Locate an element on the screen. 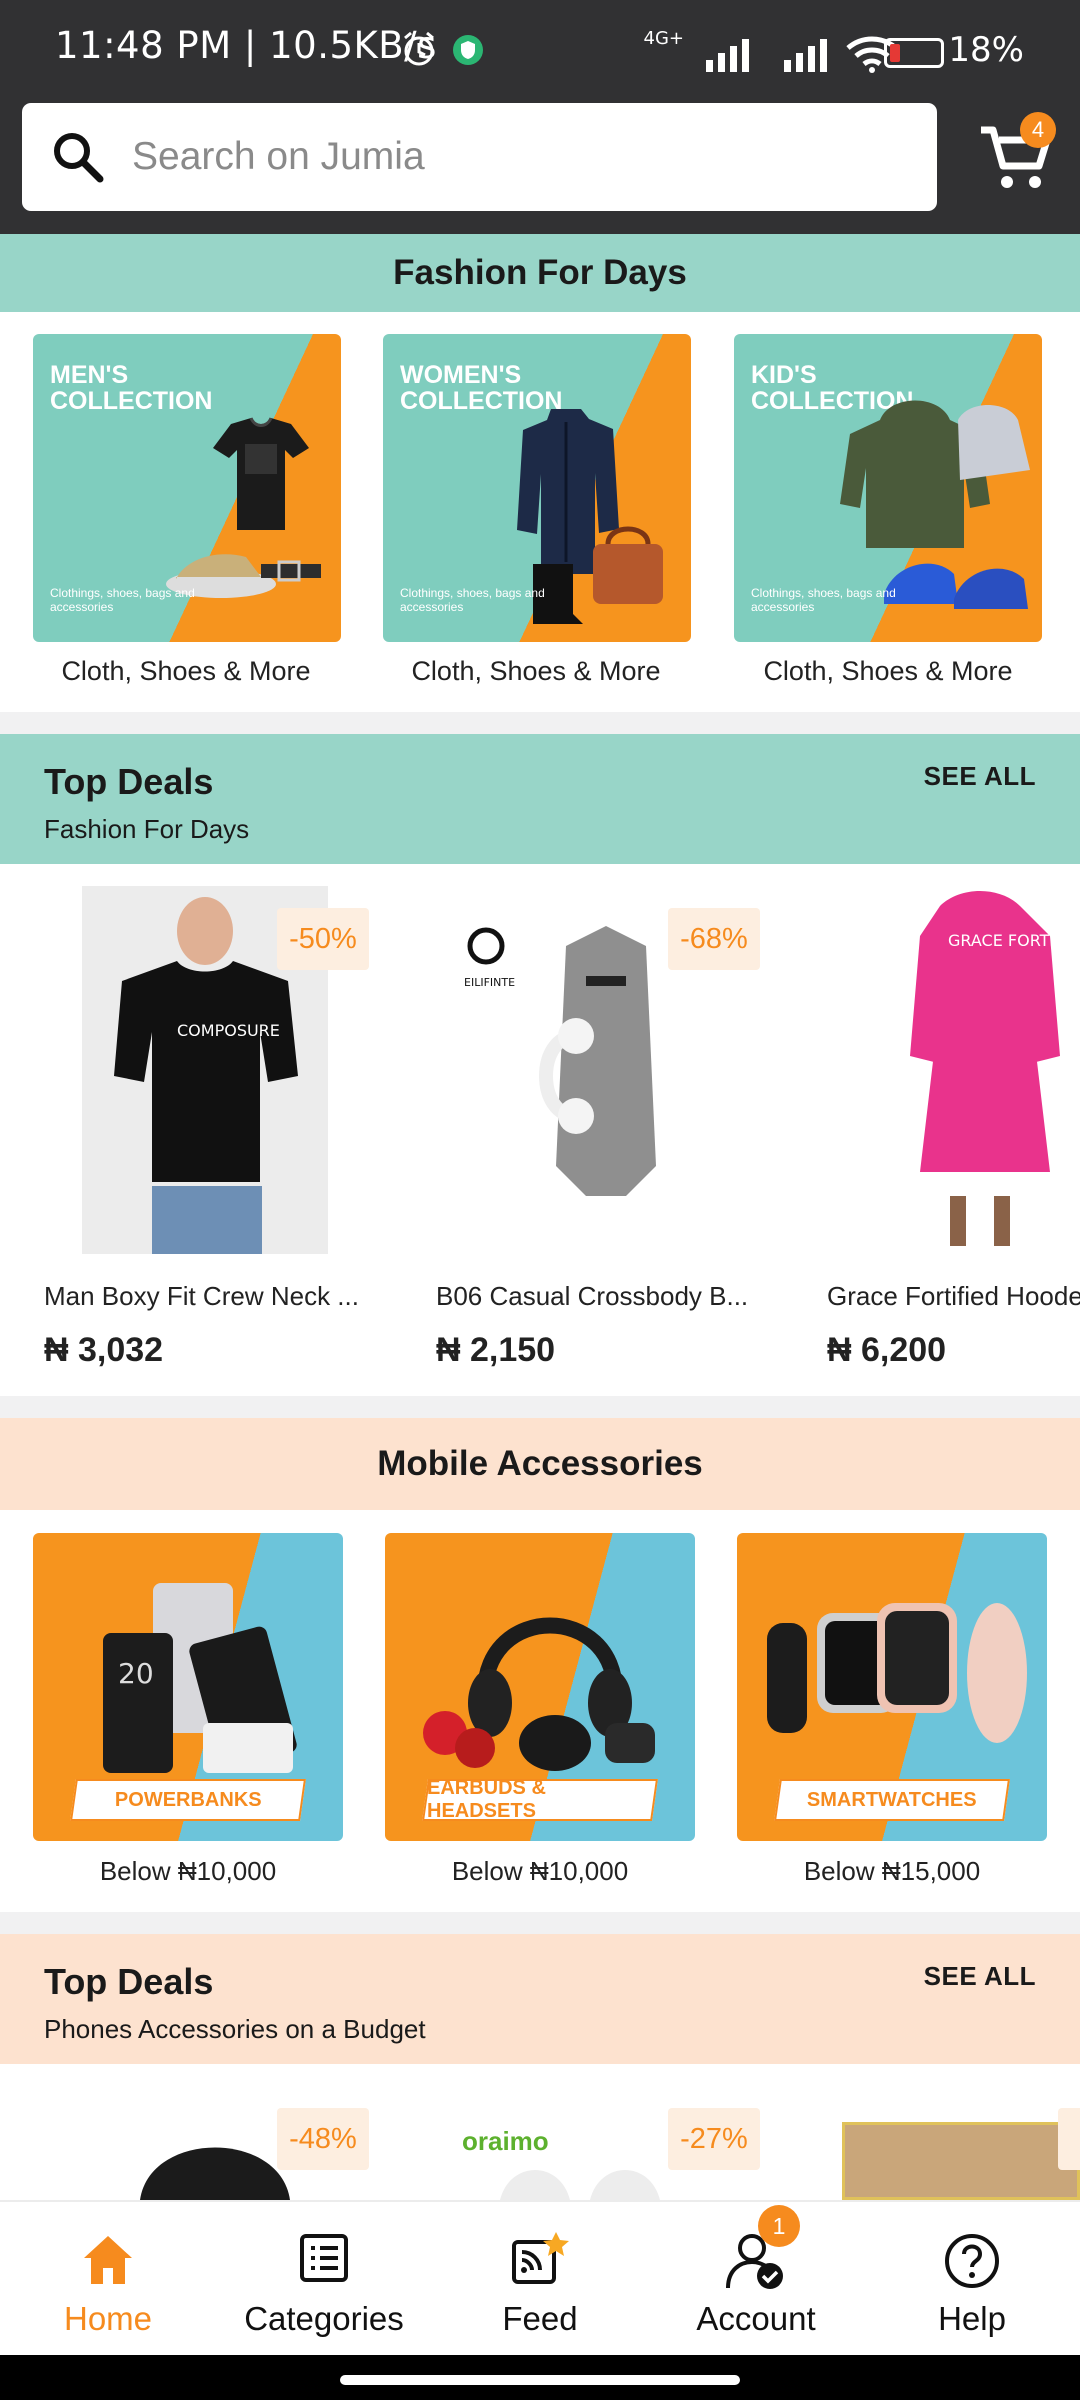  nav-feed: Feed is located at coordinates (540, 2279).